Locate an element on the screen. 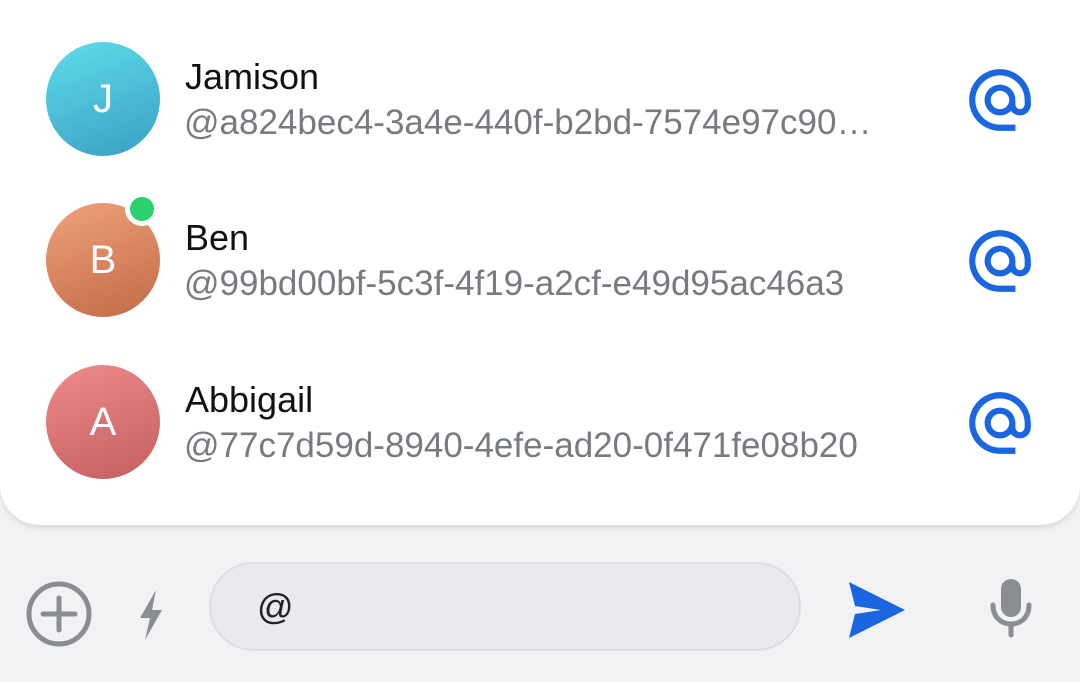 The width and height of the screenshot is (1080, 682). plus-circle-icon is located at coordinates (59, 614).